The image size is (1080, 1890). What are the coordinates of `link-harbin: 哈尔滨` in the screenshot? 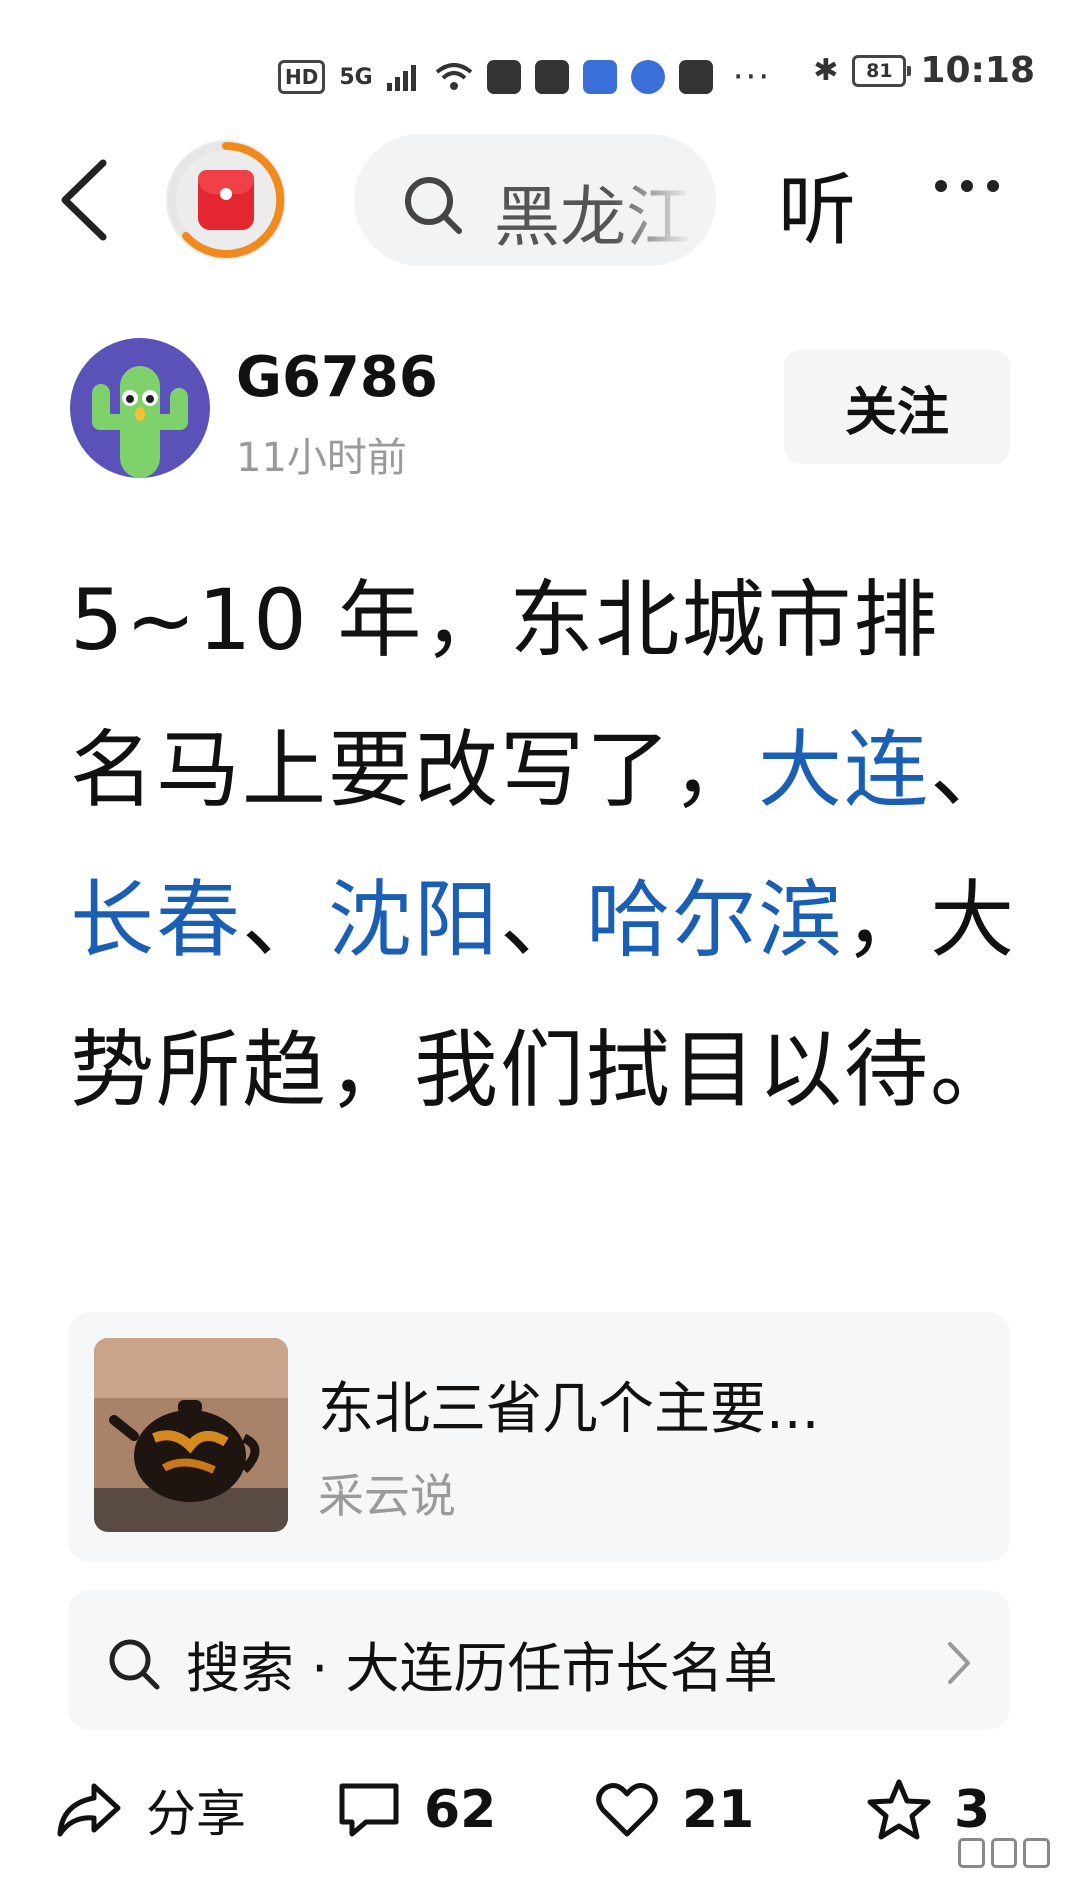 It's located at (715, 920).